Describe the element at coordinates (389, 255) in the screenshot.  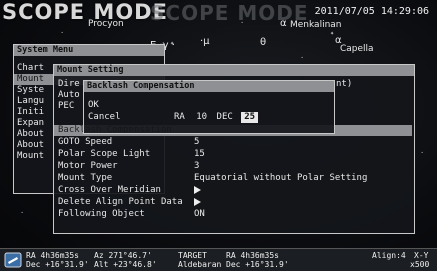
I see `align-count: Align:4` at that location.